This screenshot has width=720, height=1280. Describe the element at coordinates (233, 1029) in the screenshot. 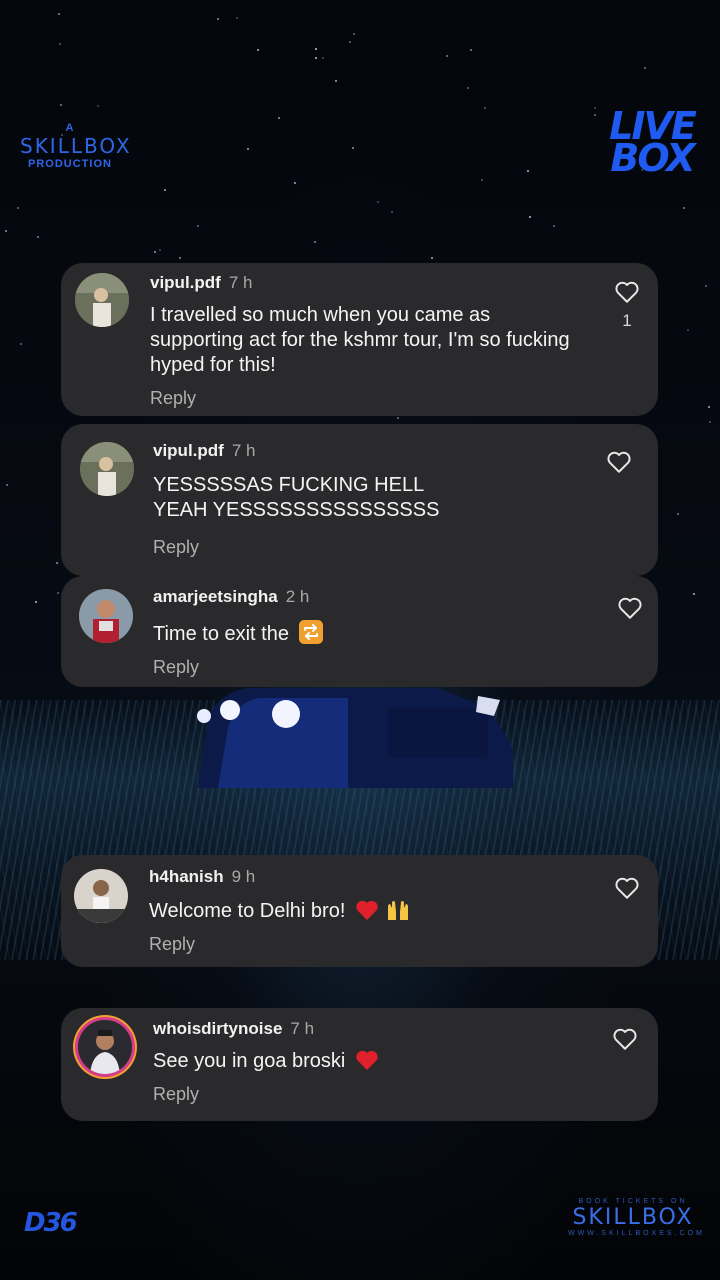

I see `username: whoisdirtynoise 7 h` at that location.